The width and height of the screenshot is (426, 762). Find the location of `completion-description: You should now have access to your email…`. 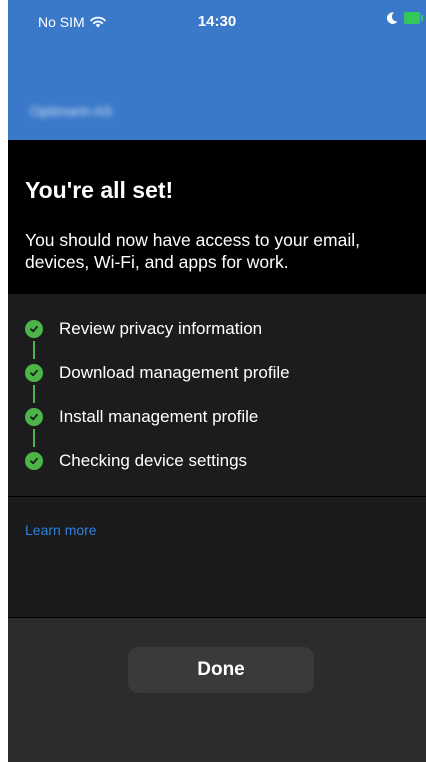

completion-description: You should now have access to your email… is located at coordinates (192, 251).